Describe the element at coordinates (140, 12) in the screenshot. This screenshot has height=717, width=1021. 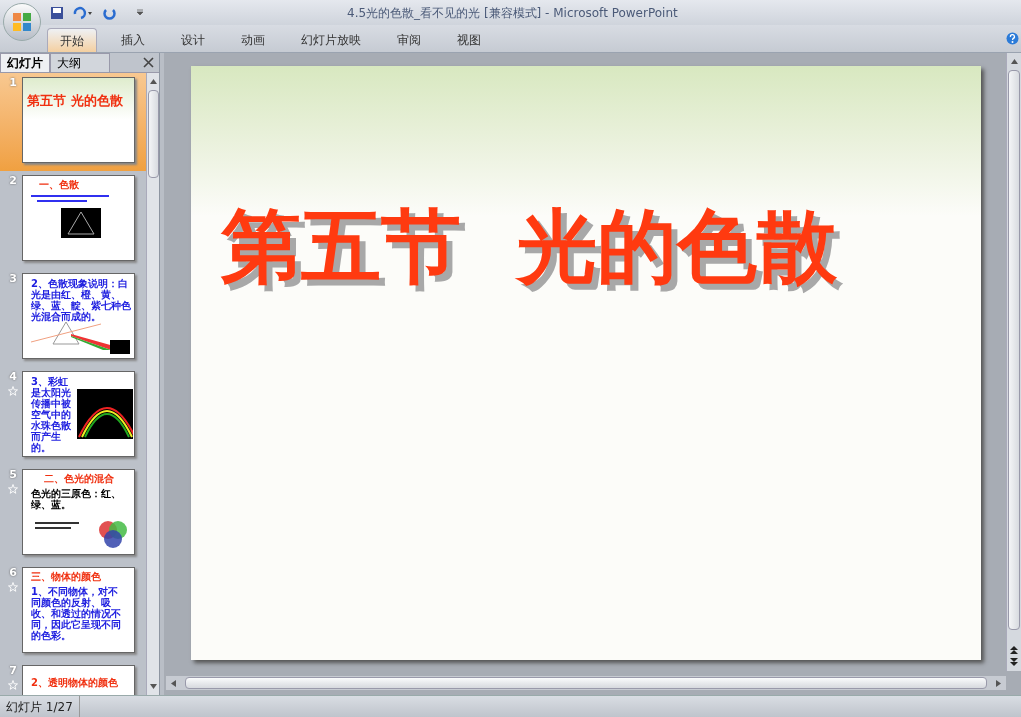
I see `customize-toolbar-icon` at that location.